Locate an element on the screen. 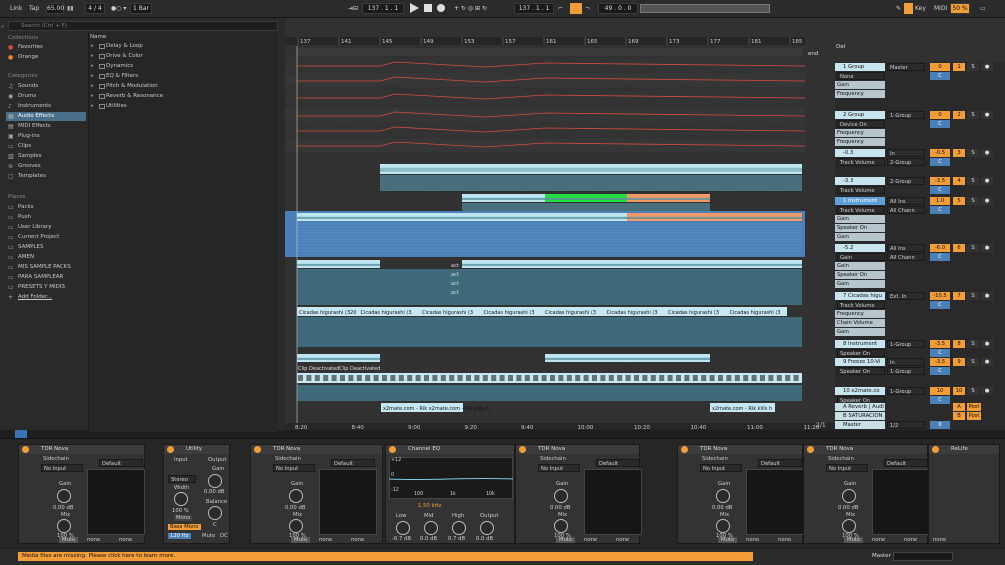 The image size is (1005, 565). low-knob is located at coordinates (403, 528).